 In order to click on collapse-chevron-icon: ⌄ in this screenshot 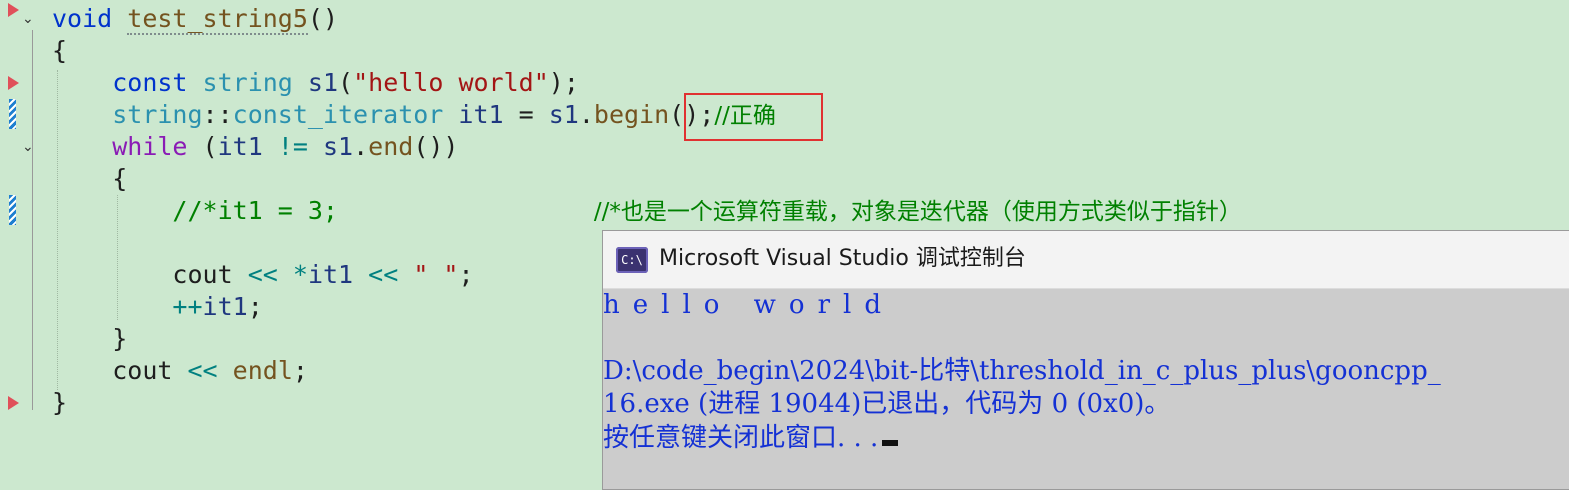, I will do `click(28, 19)`.